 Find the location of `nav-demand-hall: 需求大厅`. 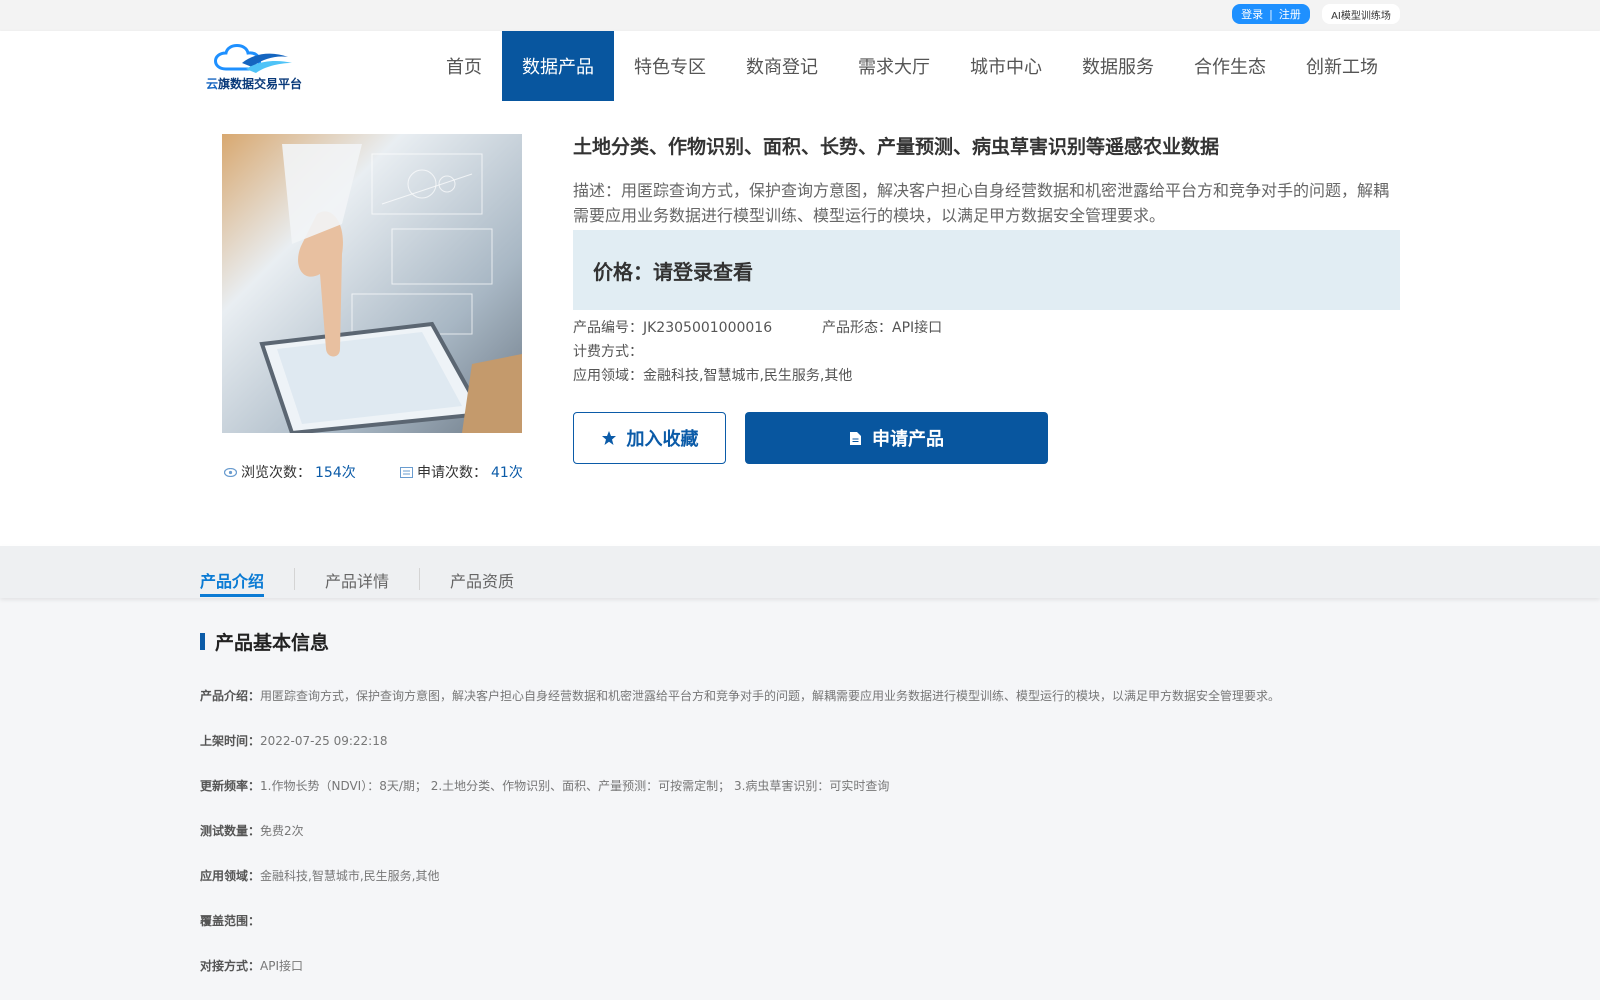

nav-demand-hall: 需求大厅 is located at coordinates (894, 66).